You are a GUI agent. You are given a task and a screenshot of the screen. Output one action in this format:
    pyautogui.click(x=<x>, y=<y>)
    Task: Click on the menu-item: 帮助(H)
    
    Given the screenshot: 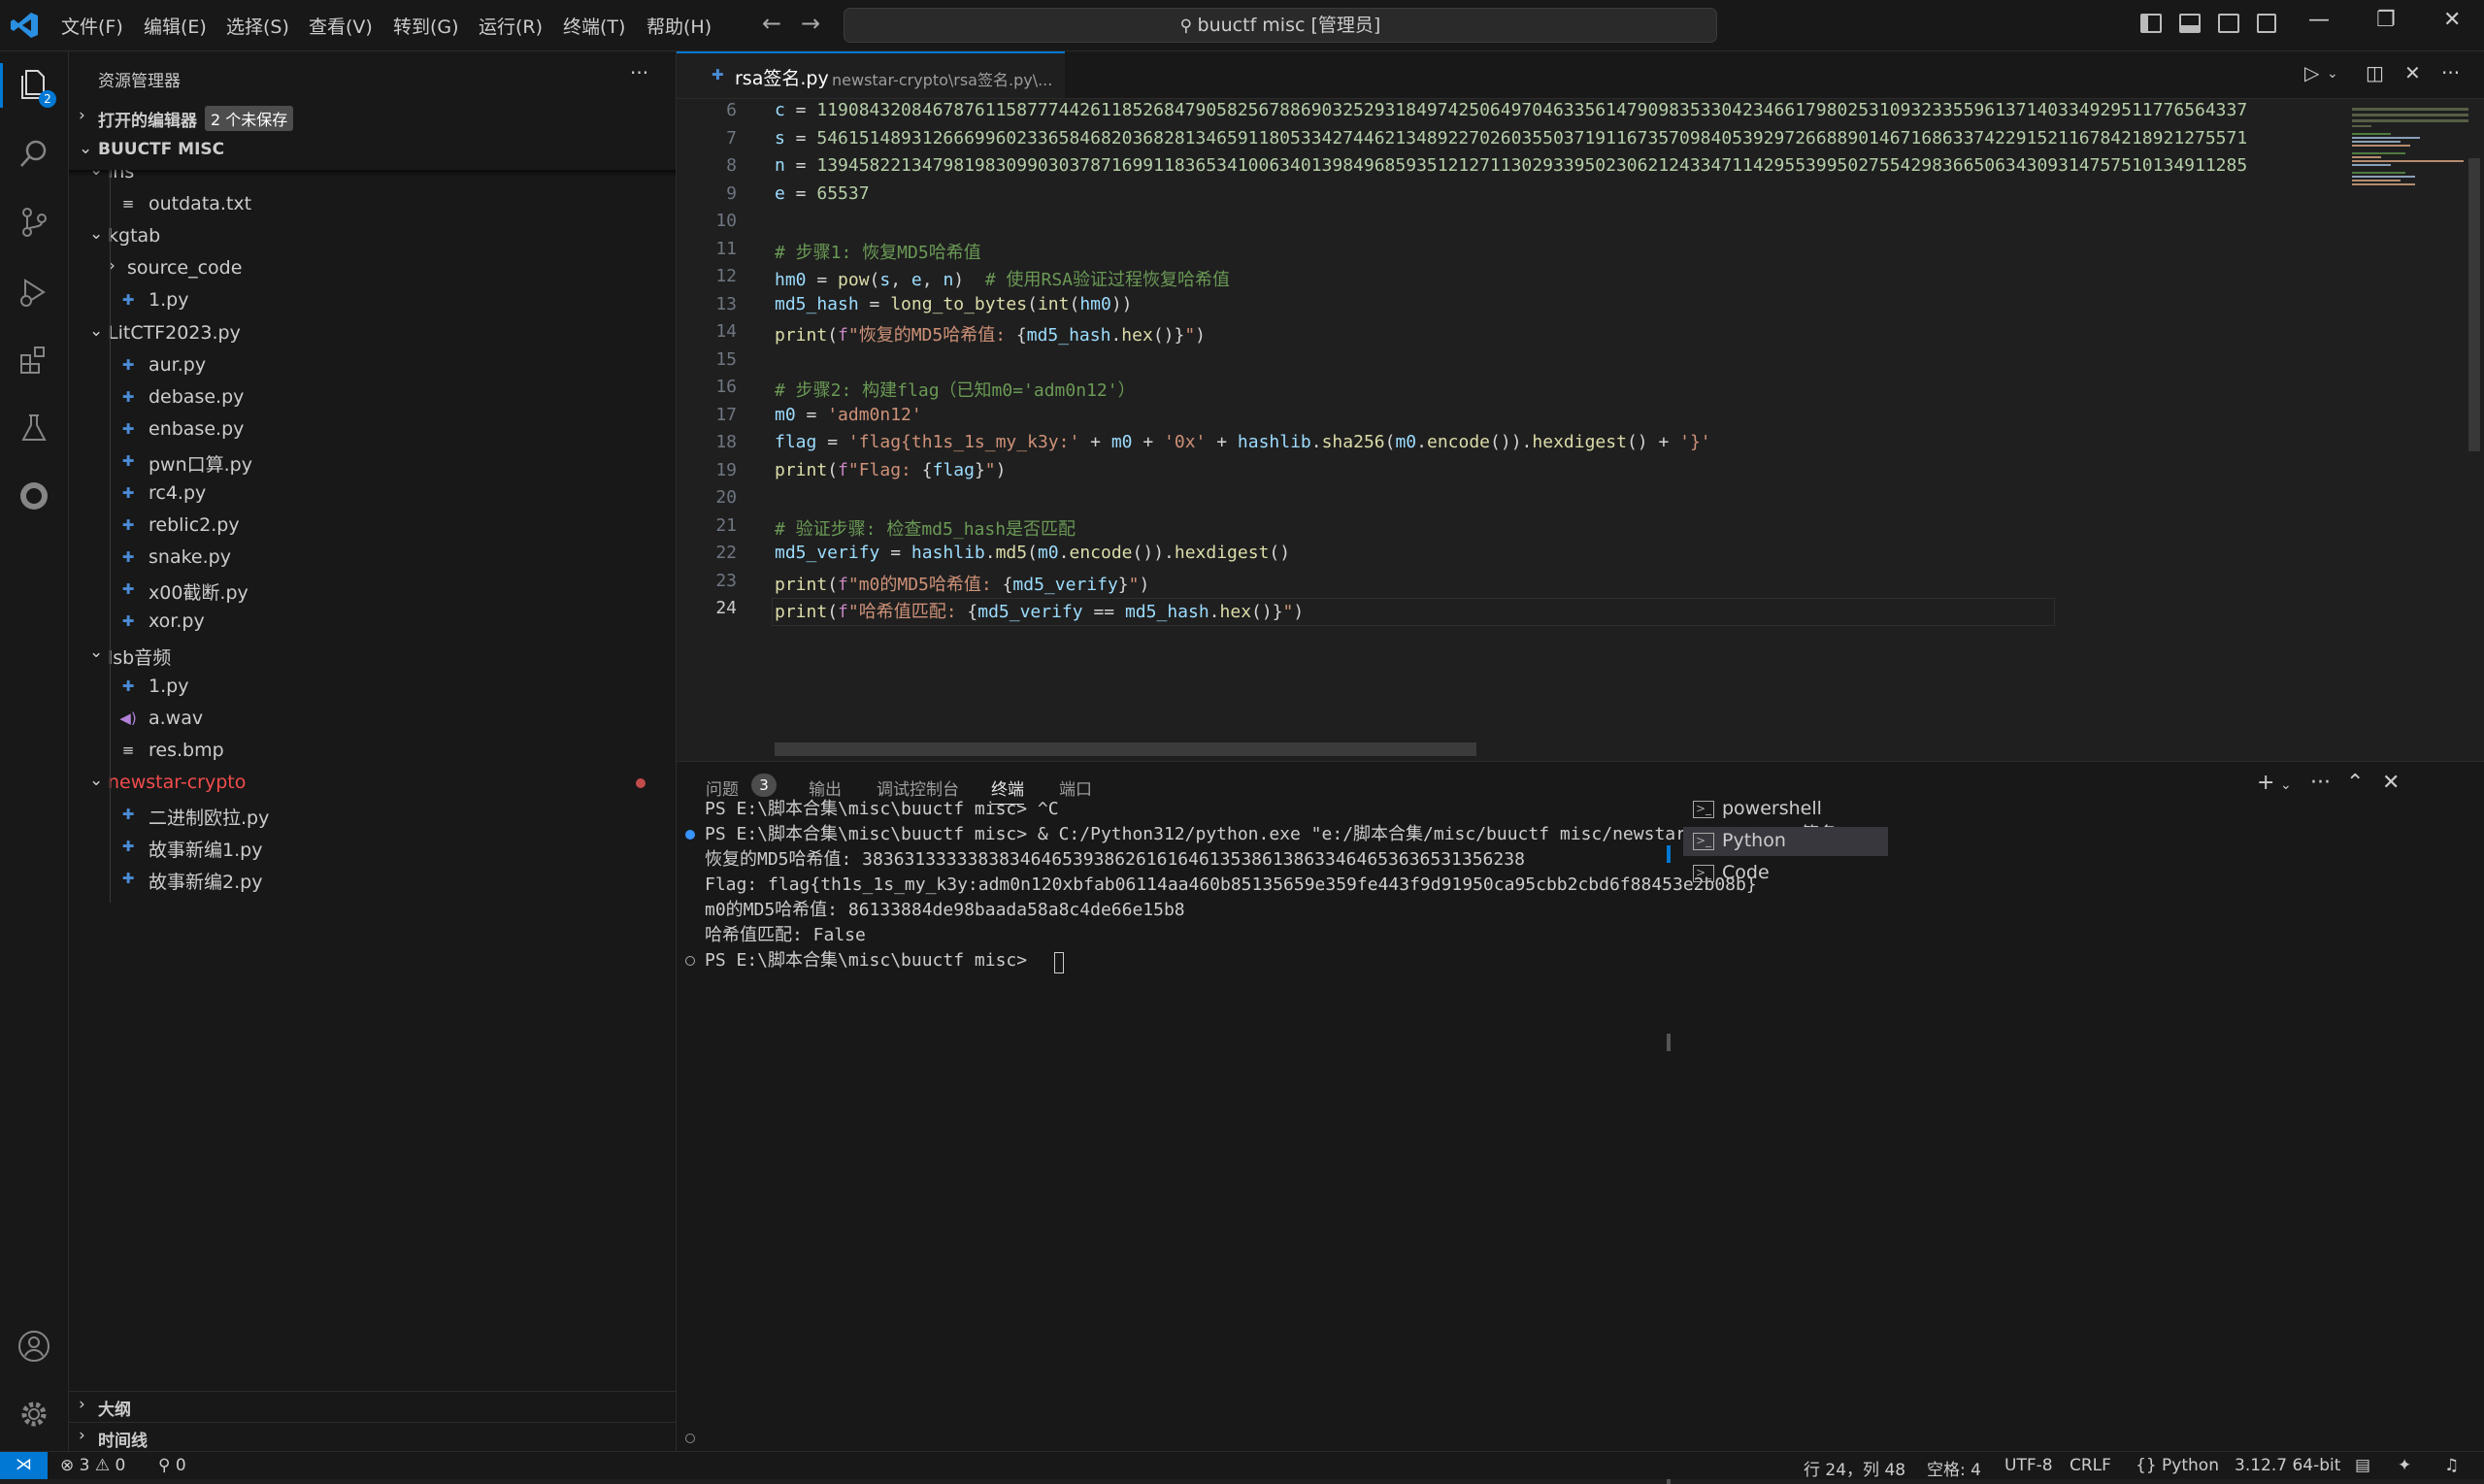 What is the action you would take?
    pyautogui.click(x=679, y=26)
    